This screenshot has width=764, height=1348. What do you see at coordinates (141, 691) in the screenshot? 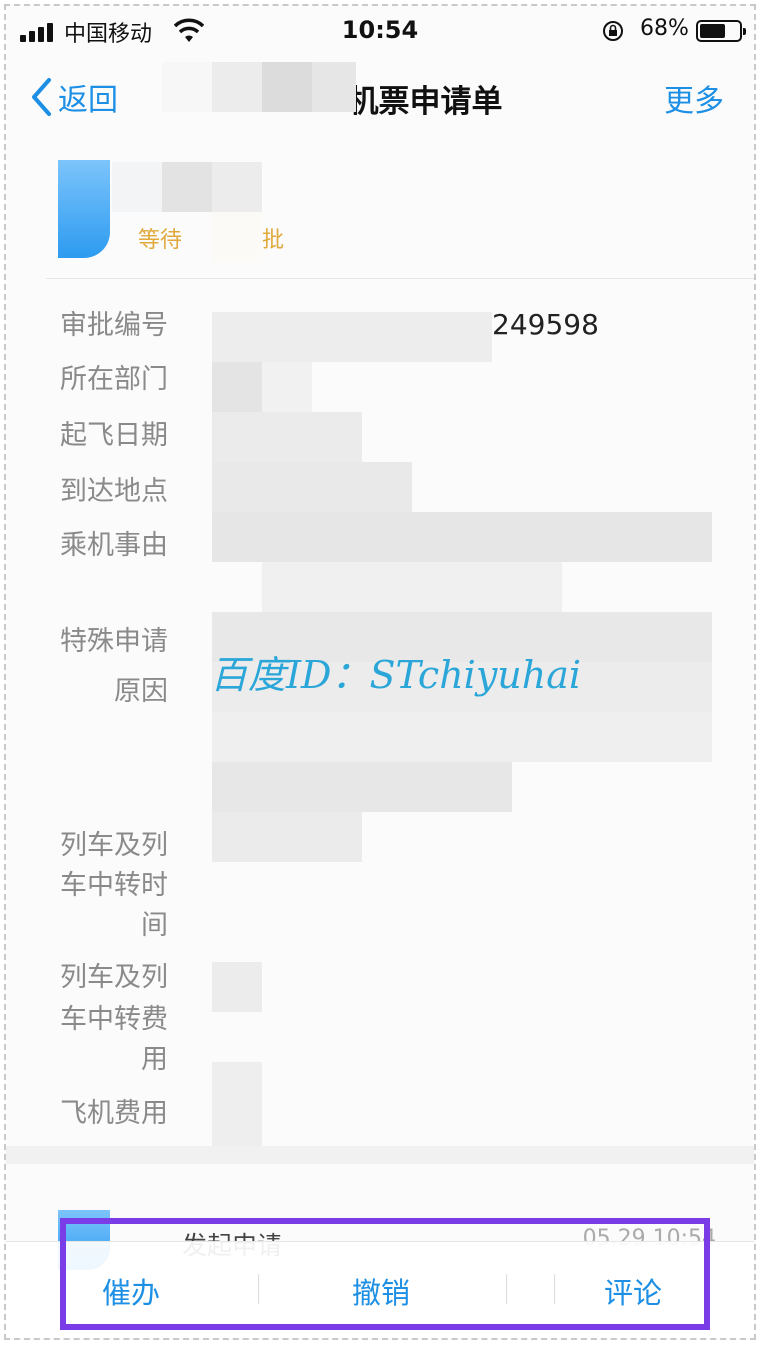
I see `special-reason-label-line2: 原因` at bounding box center [141, 691].